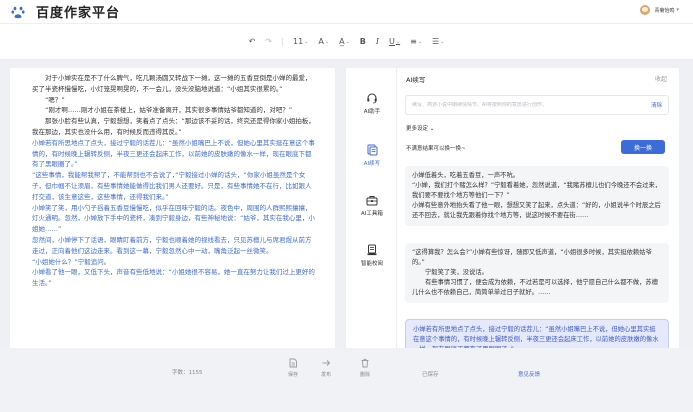 Image resolution: width=693 pixels, height=412 pixels. What do you see at coordinates (346, 12) in the screenshot?
I see `top-bar: 百度作家平台 青菊怡鸣 ▾` at bounding box center [346, 12].